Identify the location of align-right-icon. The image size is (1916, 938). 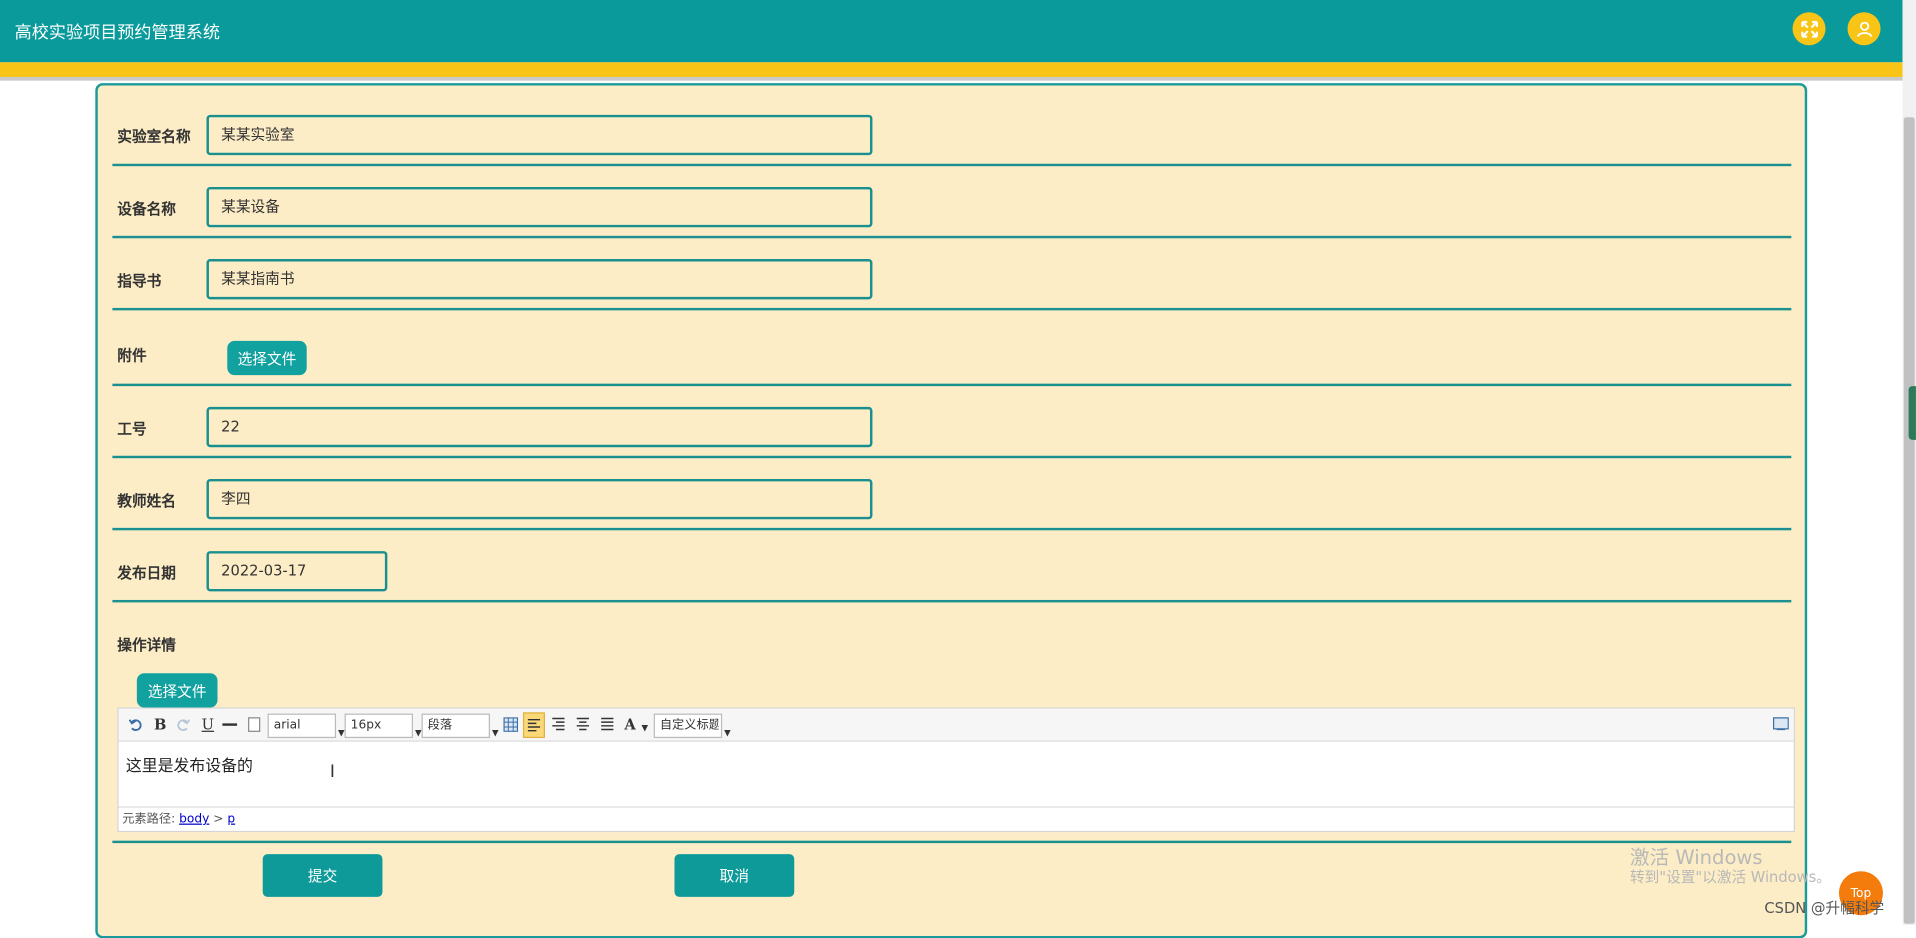
(558, 724).